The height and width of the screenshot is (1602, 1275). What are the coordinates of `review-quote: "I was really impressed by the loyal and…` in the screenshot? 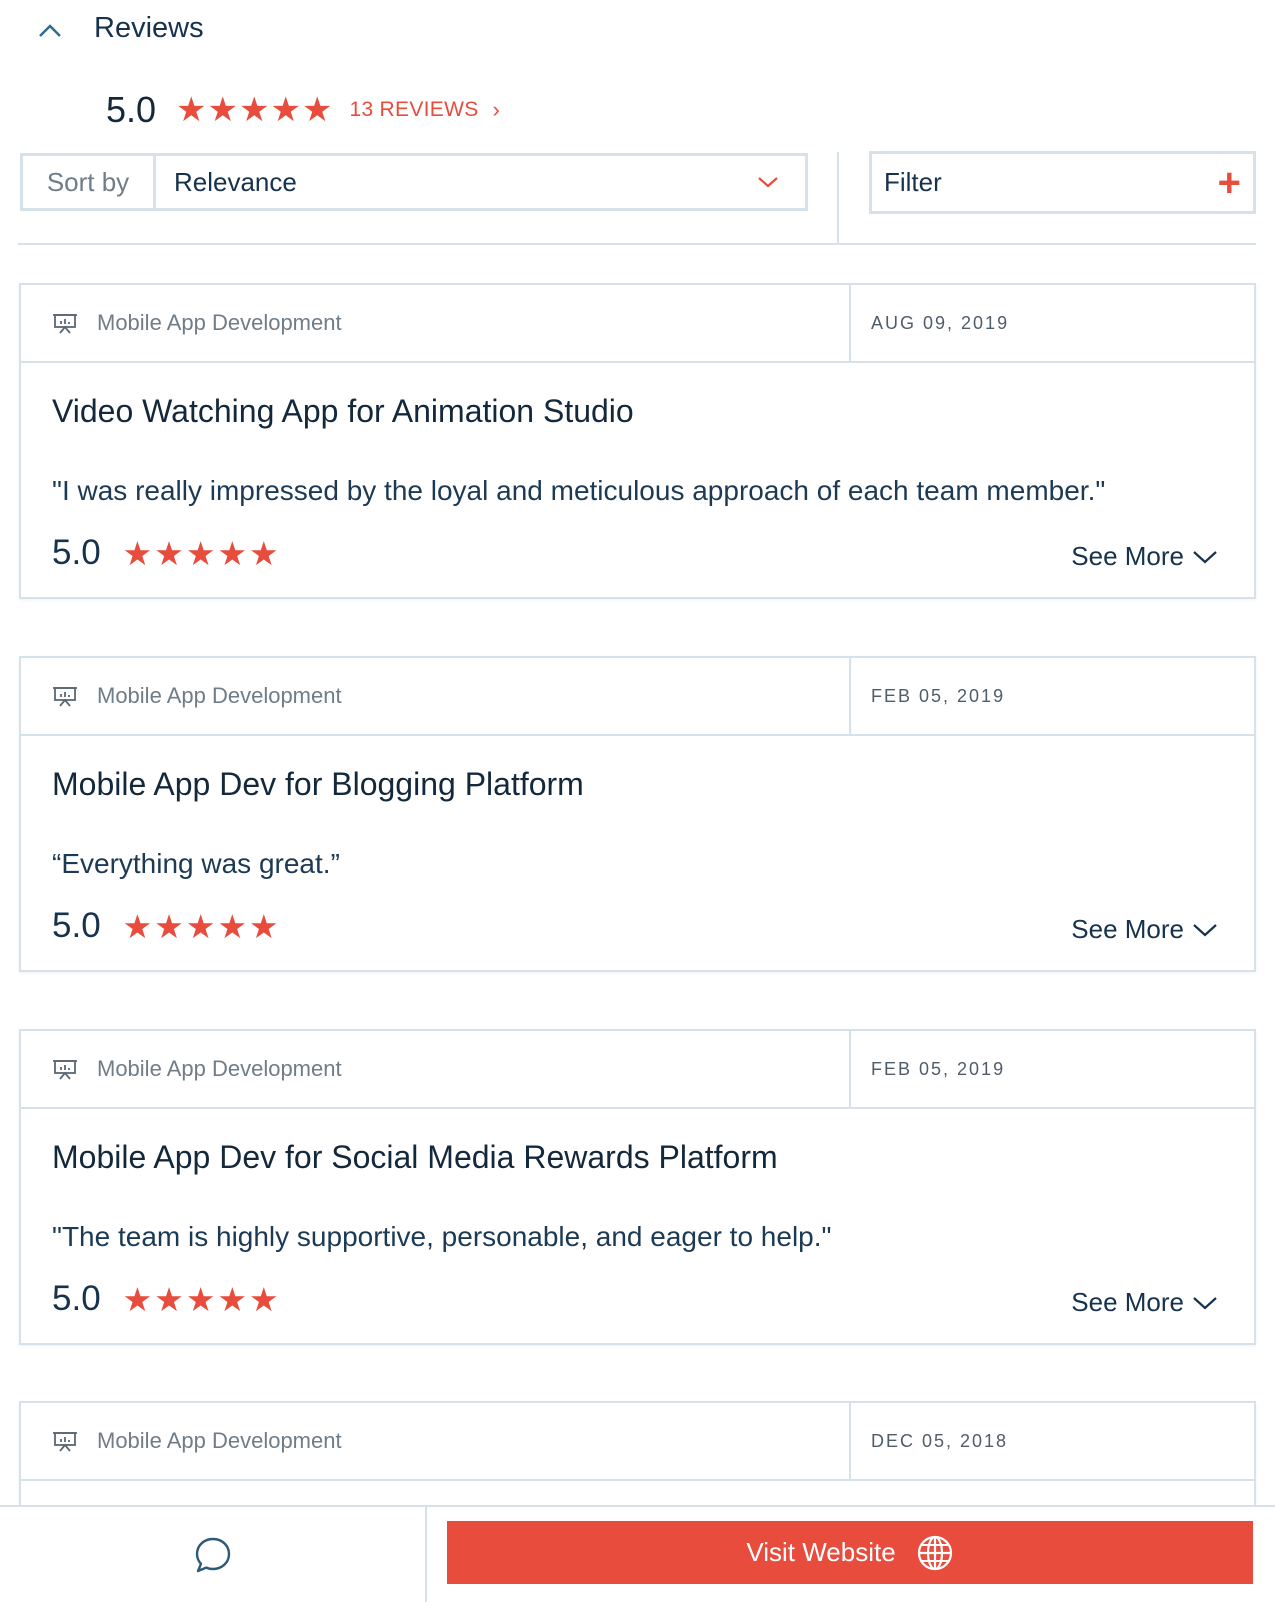 It's located at (579, 490).